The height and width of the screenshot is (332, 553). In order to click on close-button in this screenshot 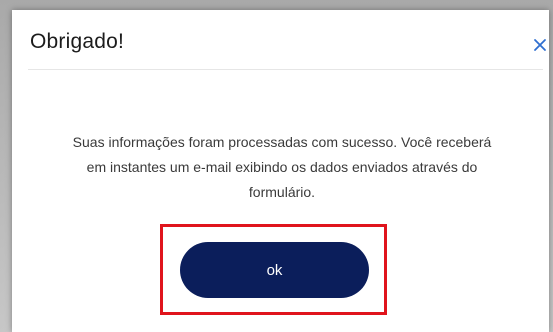, I will do `click(540, 45)`.